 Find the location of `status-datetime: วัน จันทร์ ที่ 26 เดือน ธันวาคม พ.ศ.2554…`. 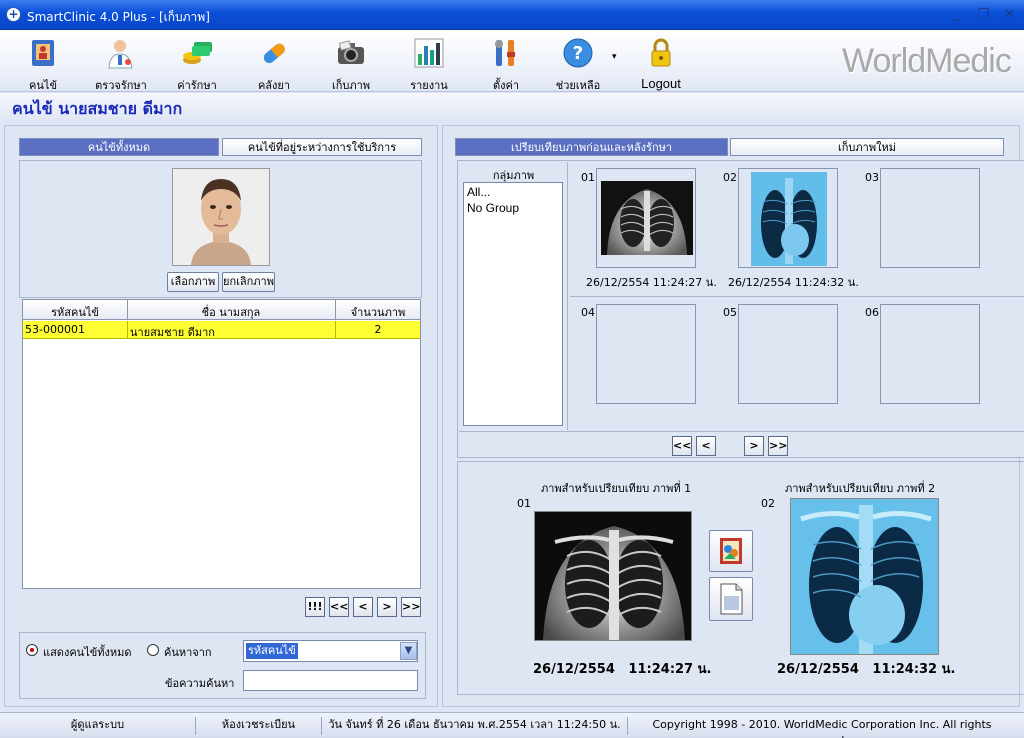

status-datetime: วัน จันทร์ ที่ 26 เดือน ธันวาคม พ.ศ.2554… is located at coordinates (475, 726).